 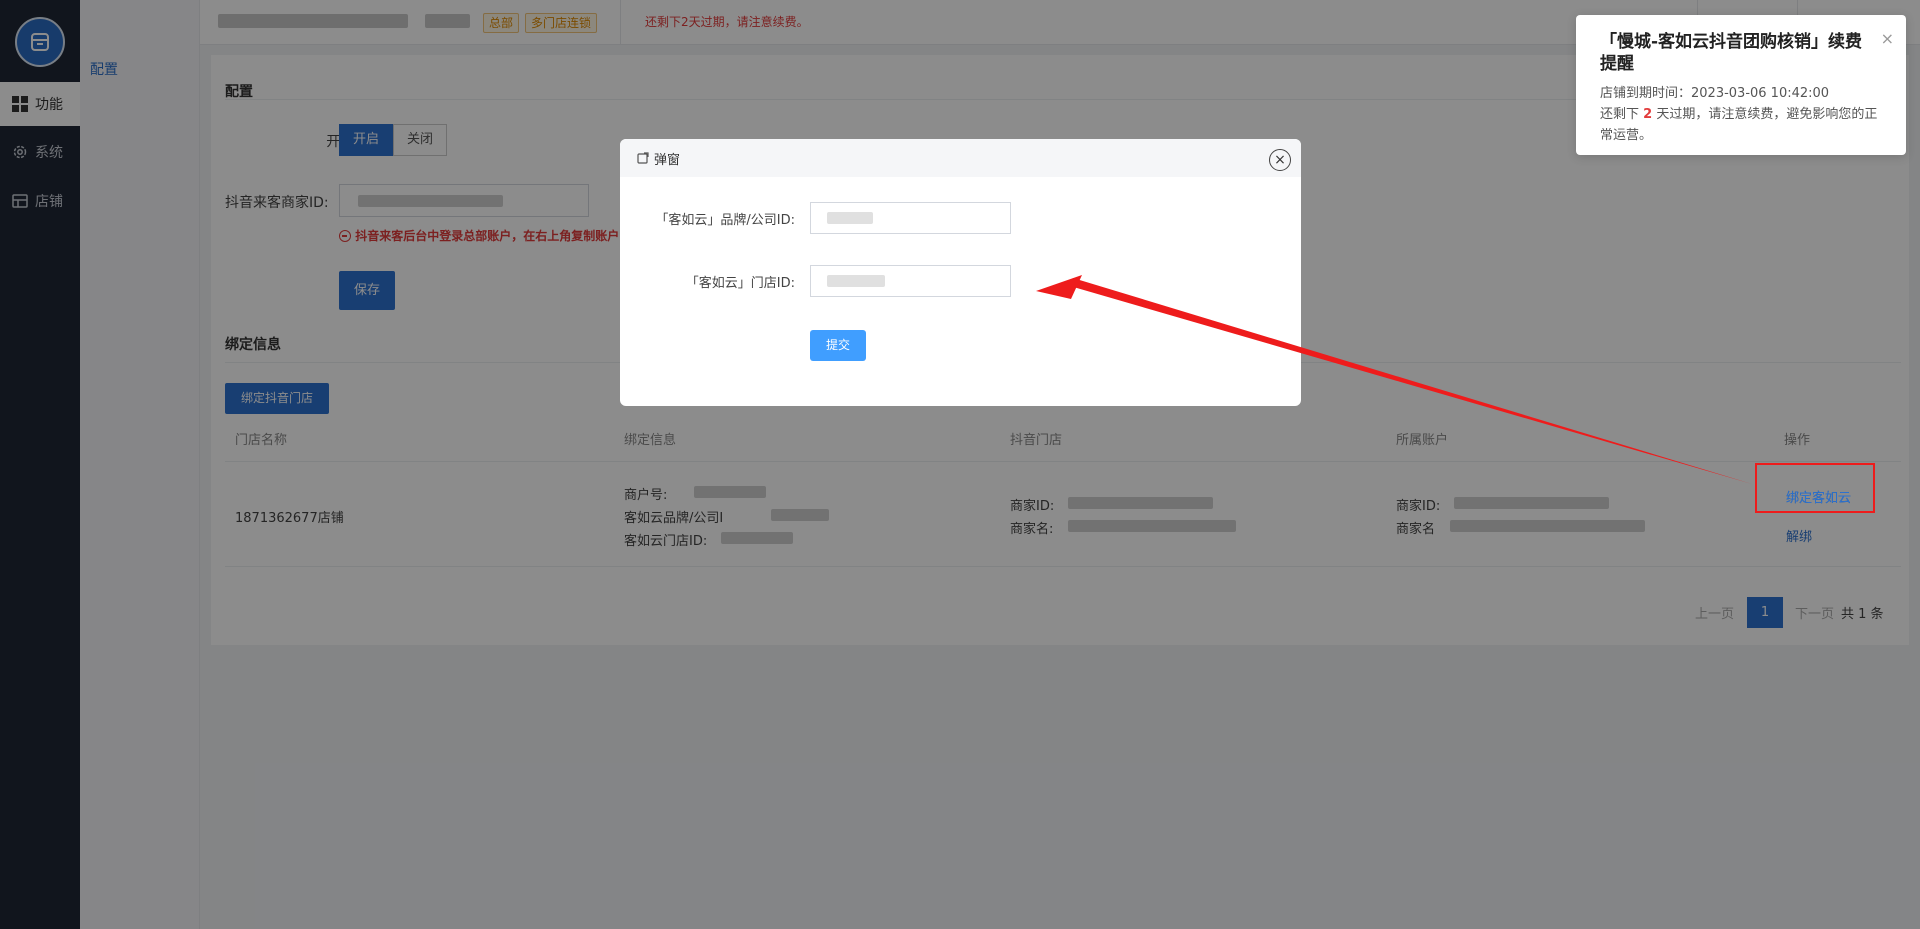 I want to click on modal-dialog: 弹窗 × 「客如云」品牌/公司ID: 「客如云」门店ID: 提交, so click(x=960, y=272).